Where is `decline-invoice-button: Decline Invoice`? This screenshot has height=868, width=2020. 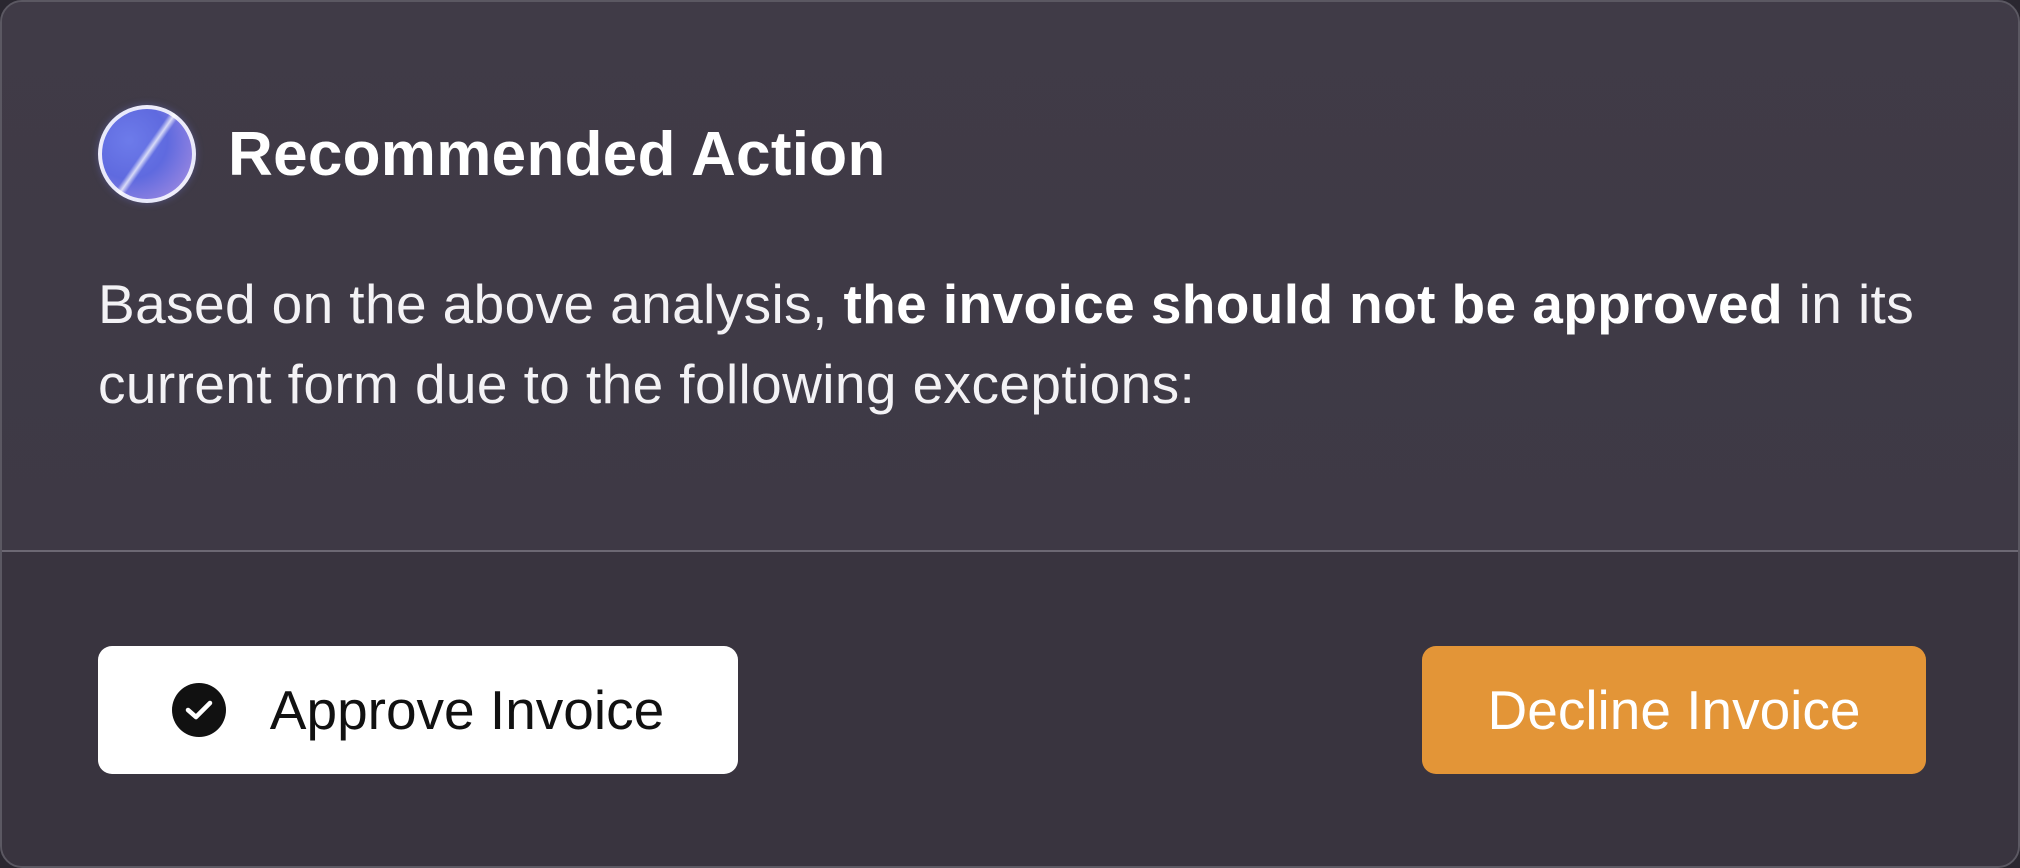 decline-invoice-button: Decline Invoice is located at coordinates (1674, 710).